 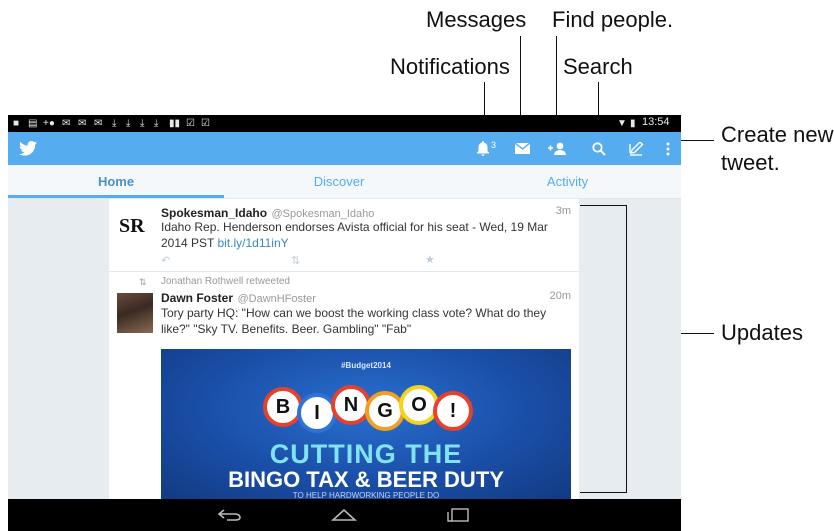 What do you see at coordinates (777, 134) in the screenshot?
I see `callout-create-new-tweet-1: Create new` at bounding box center [777, 134].